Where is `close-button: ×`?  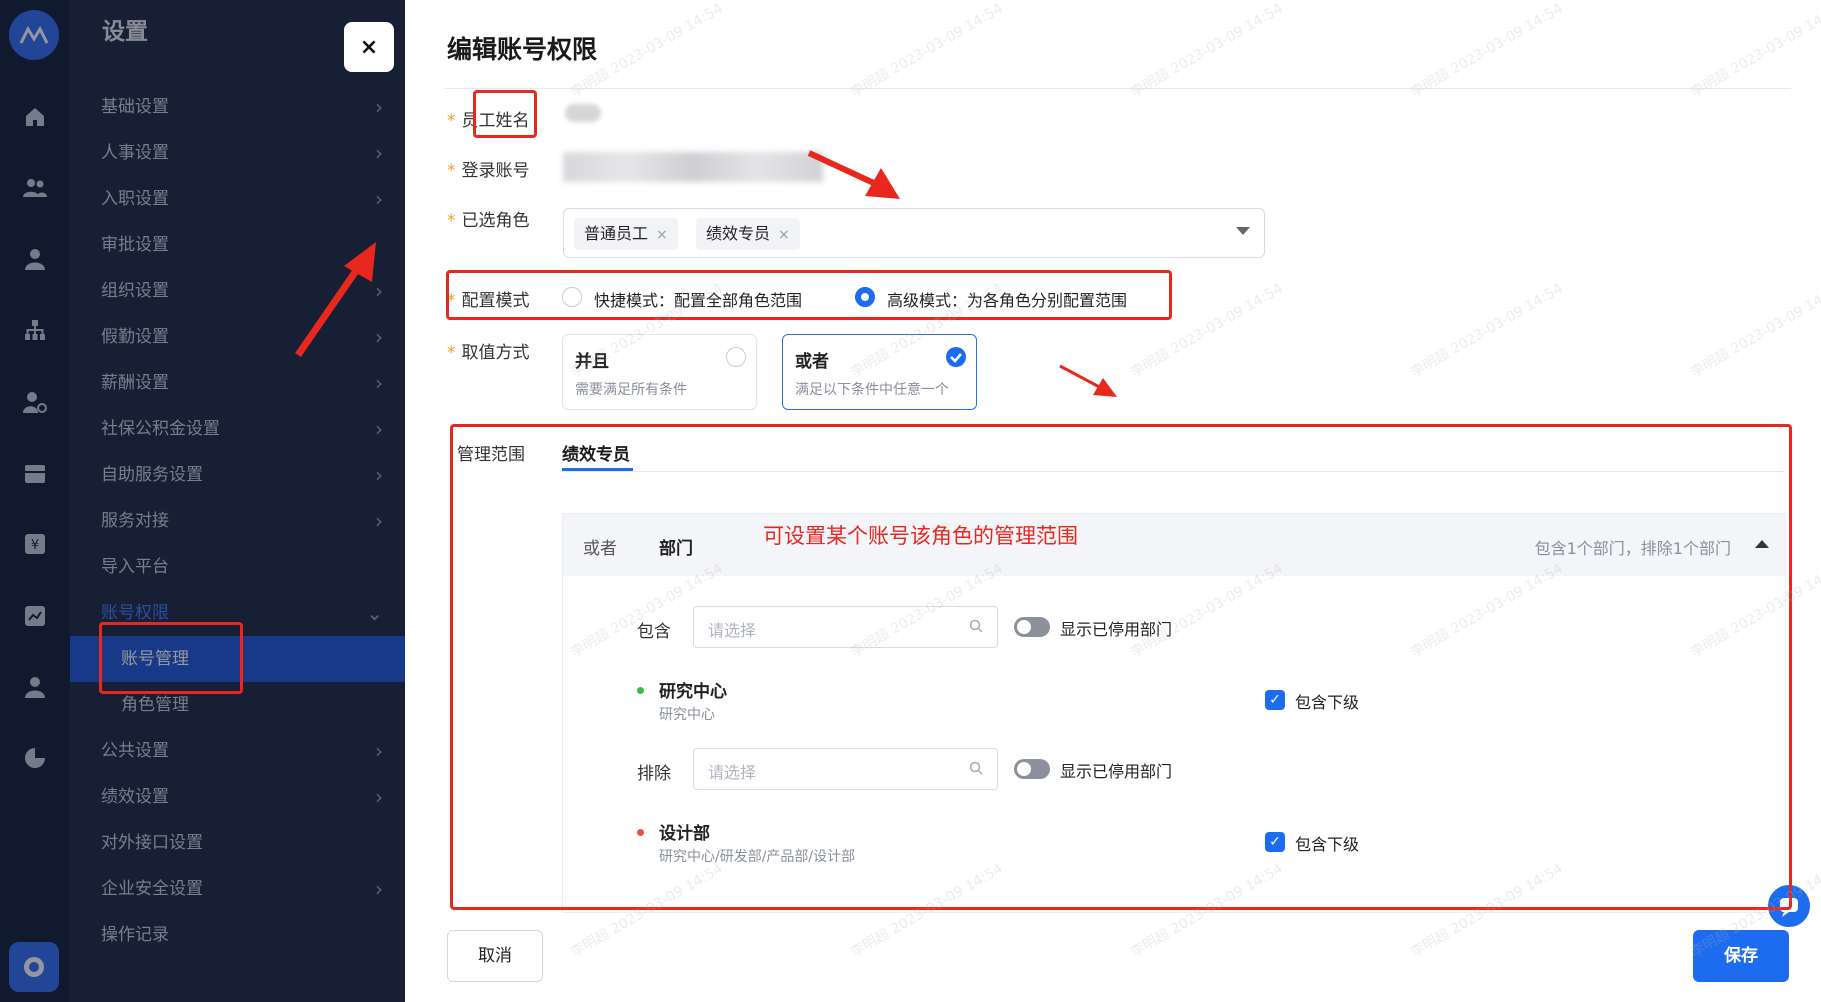 close-button: × is located at coordinates (369, 47).